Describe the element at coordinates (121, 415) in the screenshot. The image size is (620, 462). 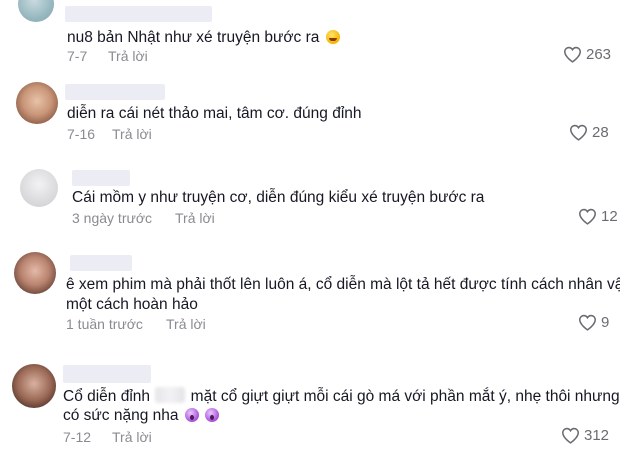
I see `comment-text-content: có sức nặng nha` at that location.